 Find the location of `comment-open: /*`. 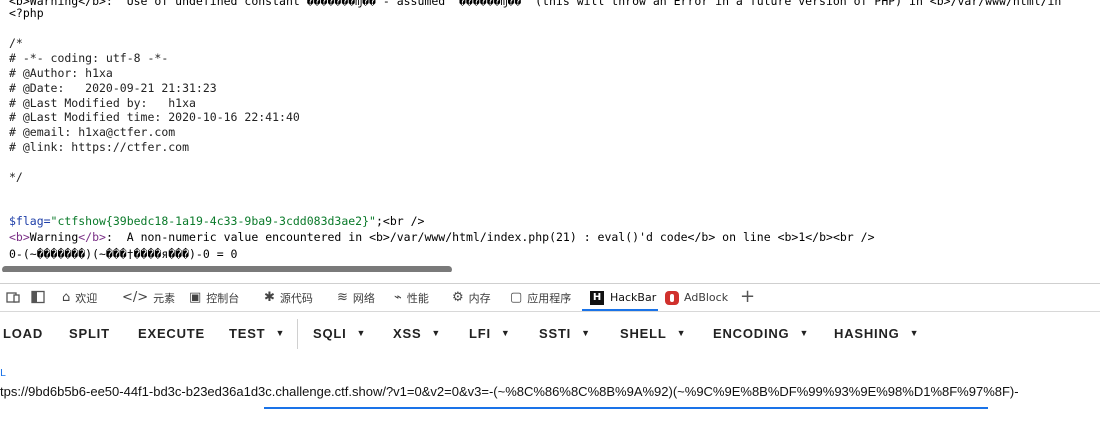

comment-open: /* is located at coordinates (16, 43).